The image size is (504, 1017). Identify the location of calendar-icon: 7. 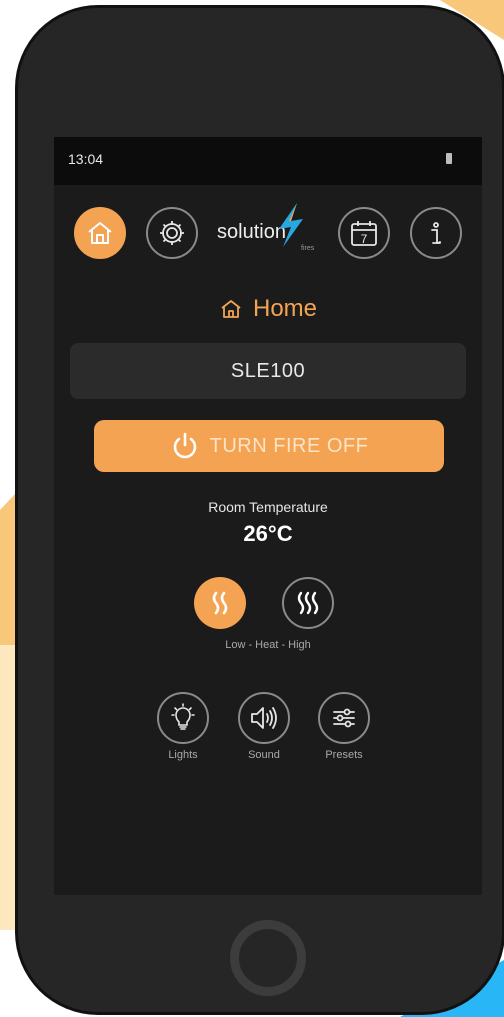
(364, 233).